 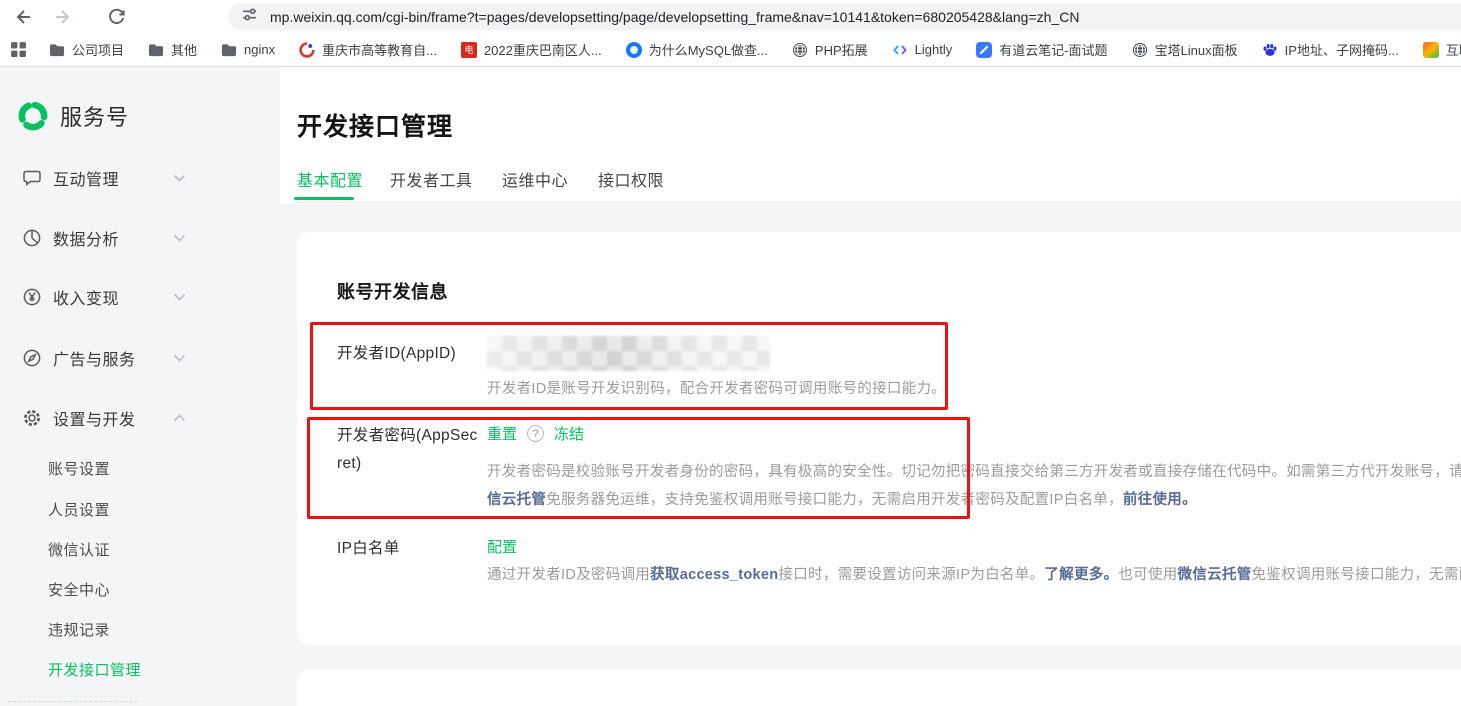 What do you see at coordinates (79, 630) in the screenshot?
I see `sidebar-item-violation-records: 违规记录` at bounding box center [79, 630].